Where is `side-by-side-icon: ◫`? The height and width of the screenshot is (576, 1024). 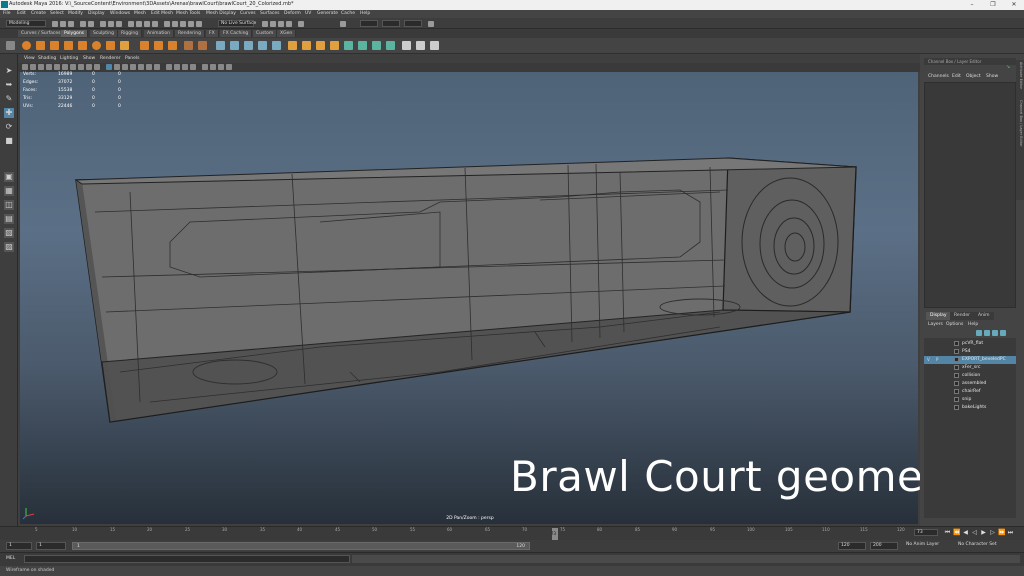 side-by-side-icon: ◫ is located at coordinates (9, 205).